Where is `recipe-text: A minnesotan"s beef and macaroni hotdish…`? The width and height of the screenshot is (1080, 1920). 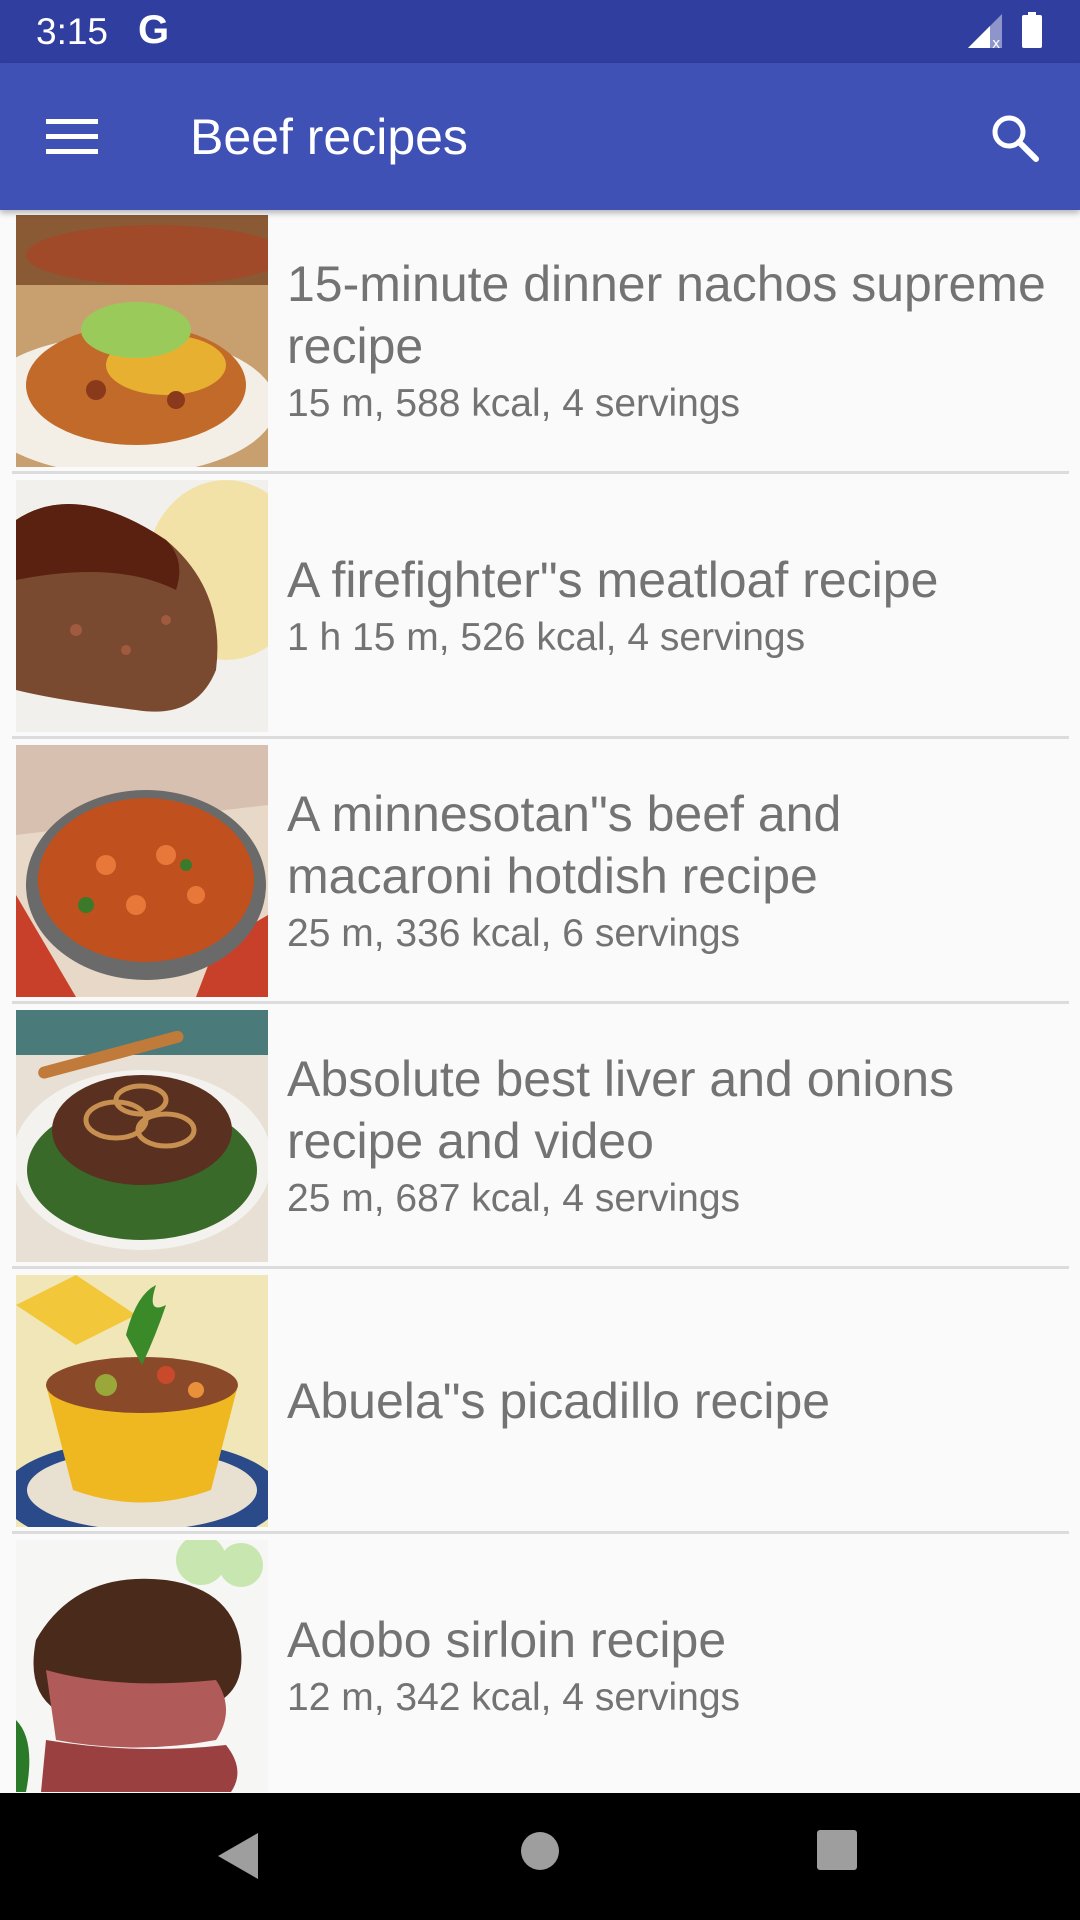
recipe-text: A minnesotan"s beef and macaroni hotdish… is located at coordinates (672, 871).